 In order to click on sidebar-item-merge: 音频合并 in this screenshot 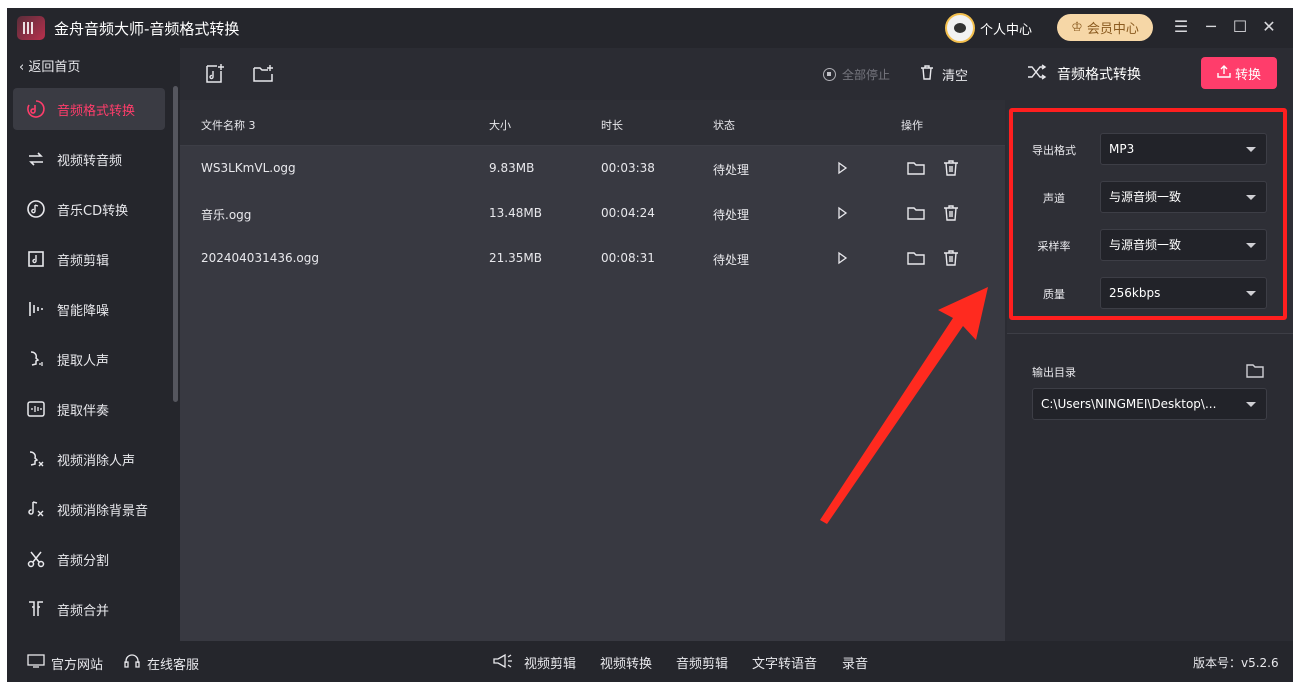, I will do `click(89, 609)`.